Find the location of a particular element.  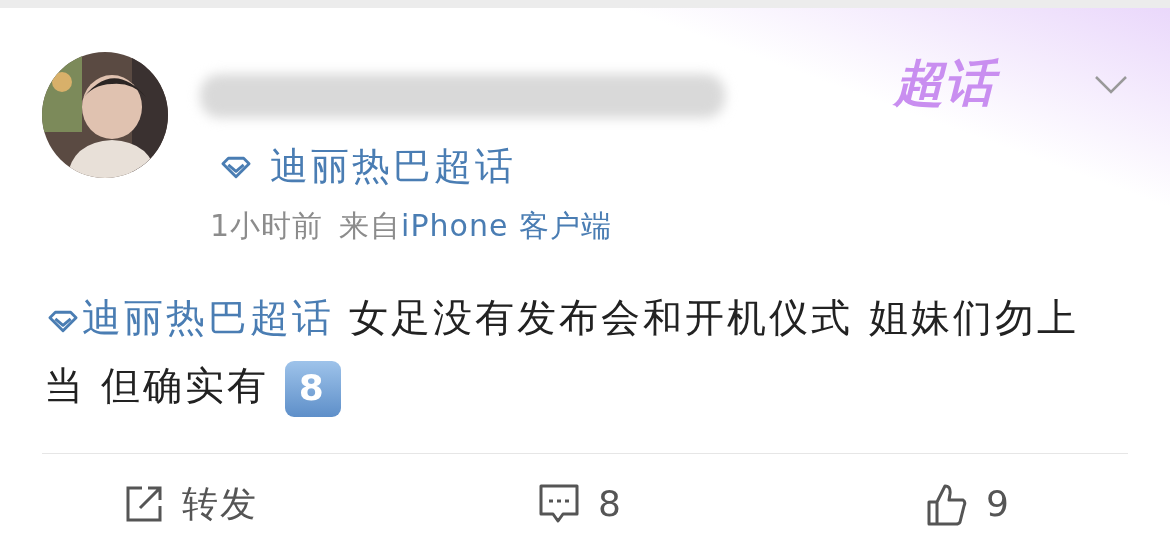

post-source: 来自 iPhone 客户端 is located at coordinates (475, 226).